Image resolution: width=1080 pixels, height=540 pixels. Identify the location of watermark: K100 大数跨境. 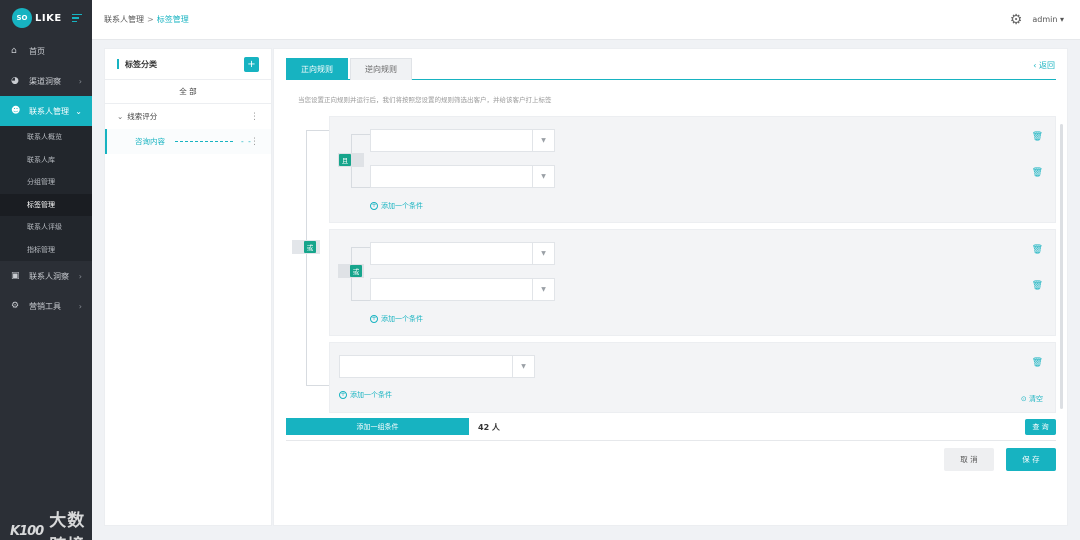
(51, 523).